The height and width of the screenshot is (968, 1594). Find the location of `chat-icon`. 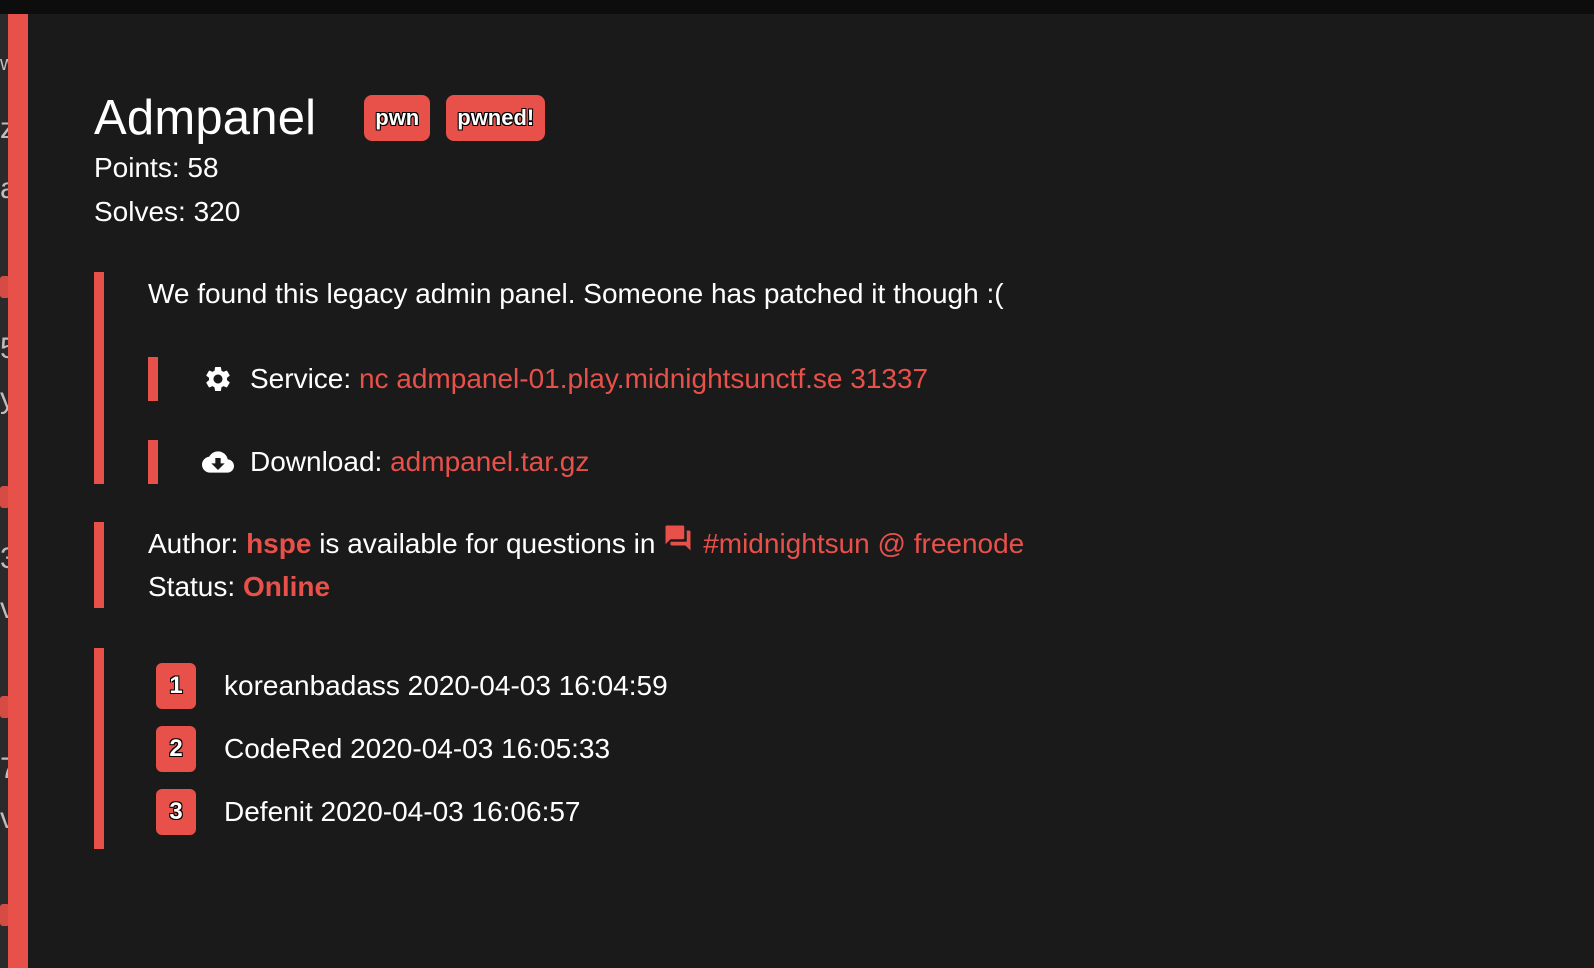

chat-icon is located at coordinates (678, 543).